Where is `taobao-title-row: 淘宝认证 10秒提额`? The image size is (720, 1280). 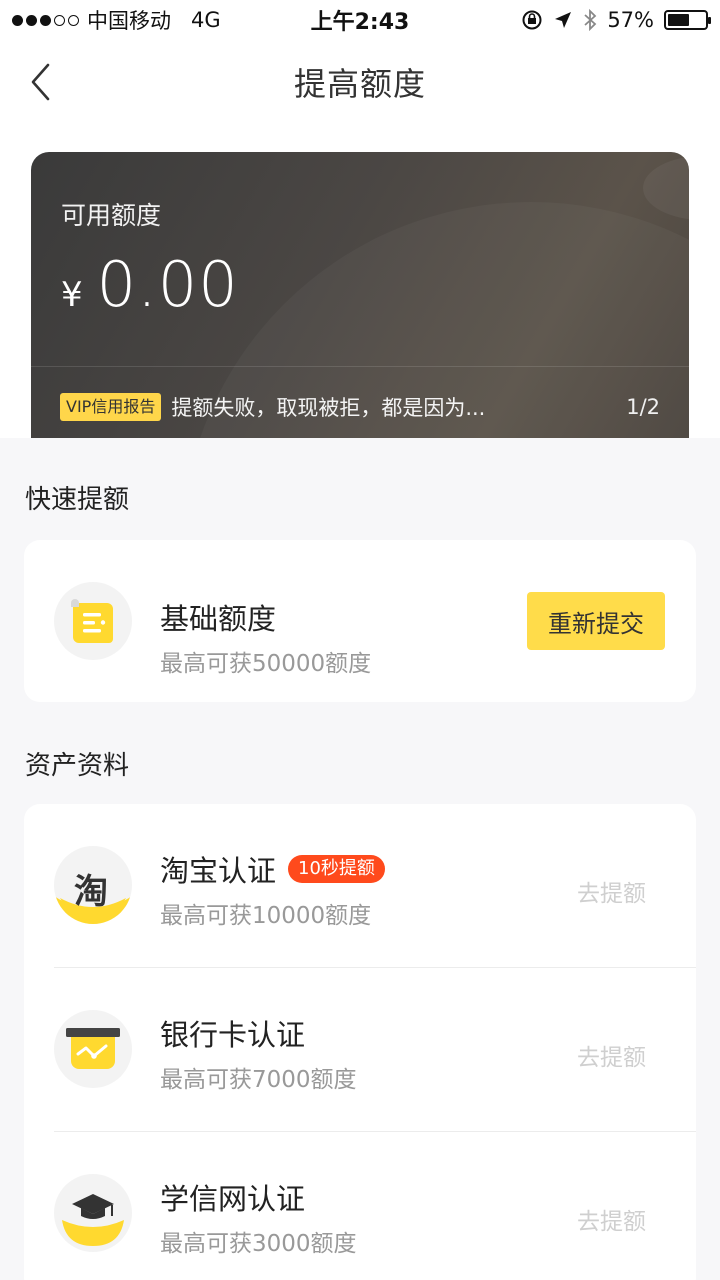
taobao-title-row: 淘宝认证 10秒提额 is located at coordinates (272, 869).